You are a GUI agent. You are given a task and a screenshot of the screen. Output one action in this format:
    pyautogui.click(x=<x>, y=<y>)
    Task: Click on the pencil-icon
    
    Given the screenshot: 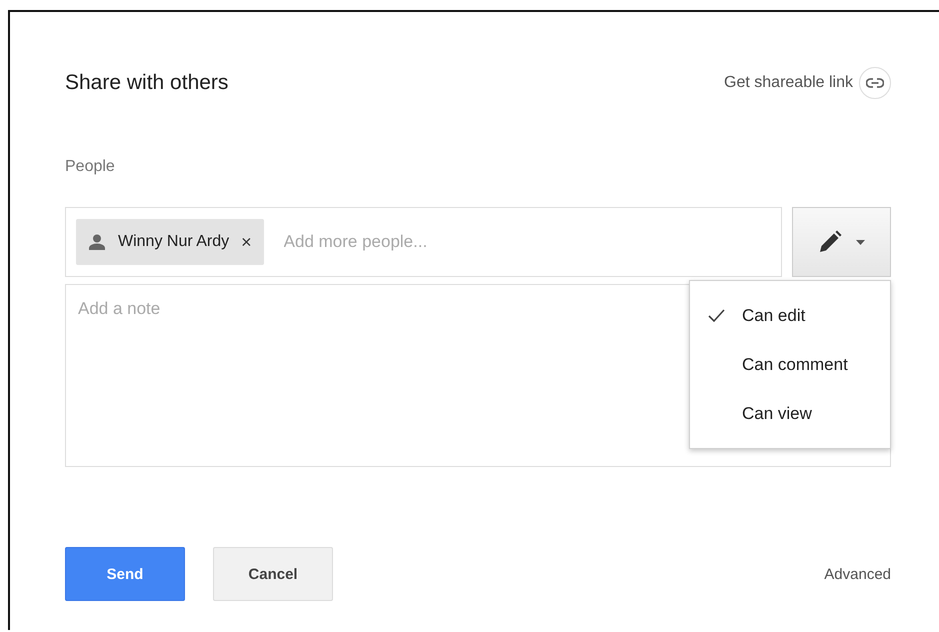 What is the action you would take?
    pyautogui.click(x=830, y=242)
    